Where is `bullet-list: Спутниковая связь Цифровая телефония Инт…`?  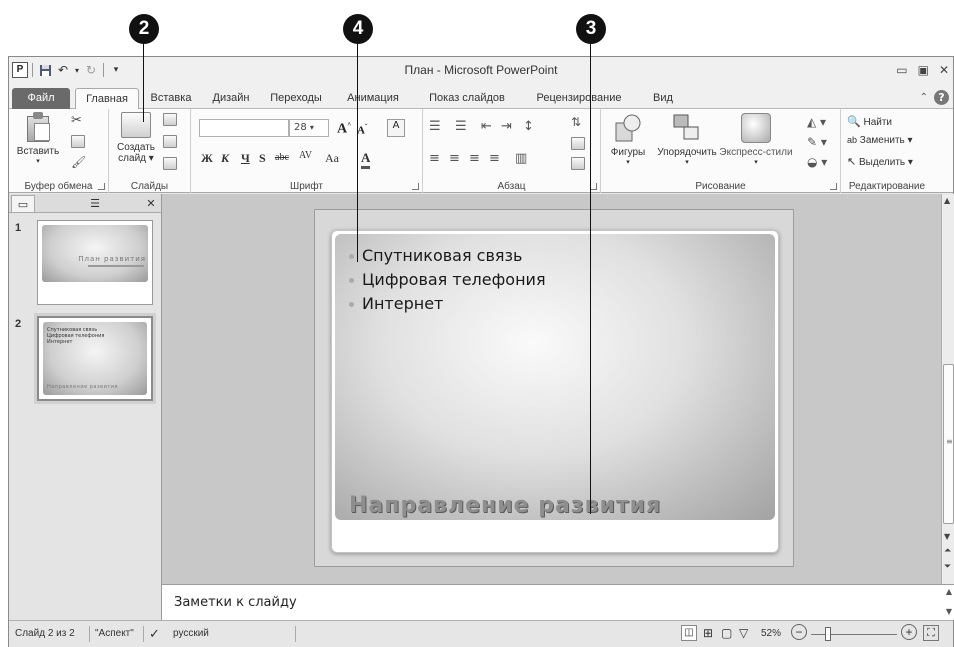
bullet-list: Спутниковая связь Цифровая телефония Инт… is located at coordinates (447, 280).